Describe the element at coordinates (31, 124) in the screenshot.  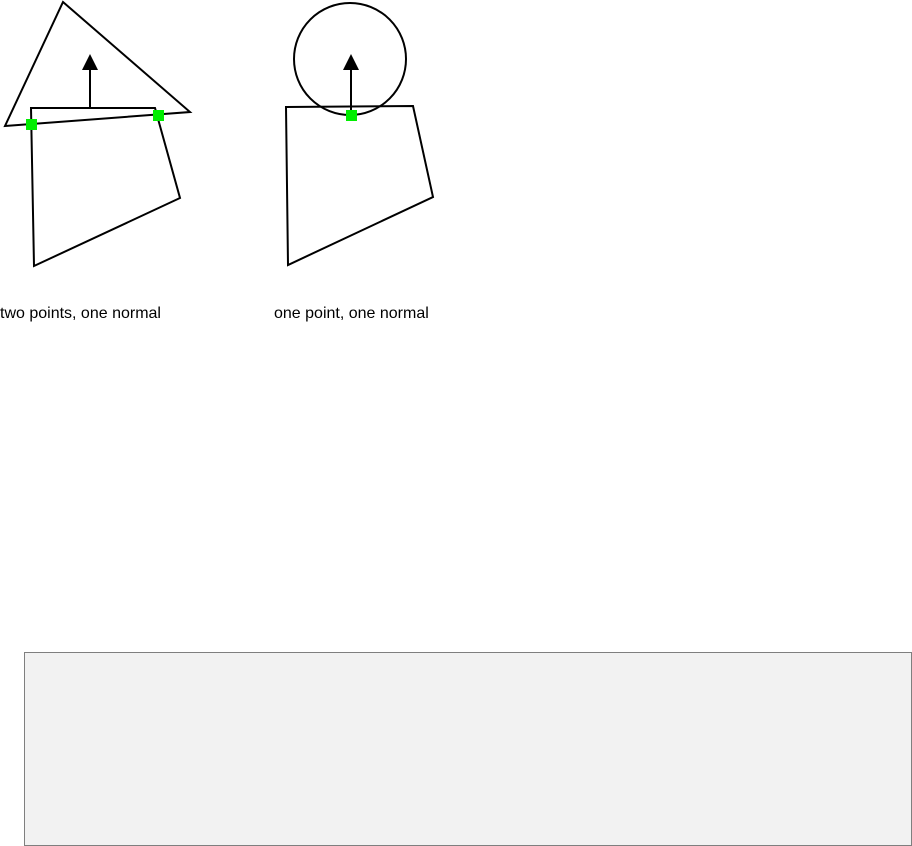
I see `contact-point-left-a` at that location.